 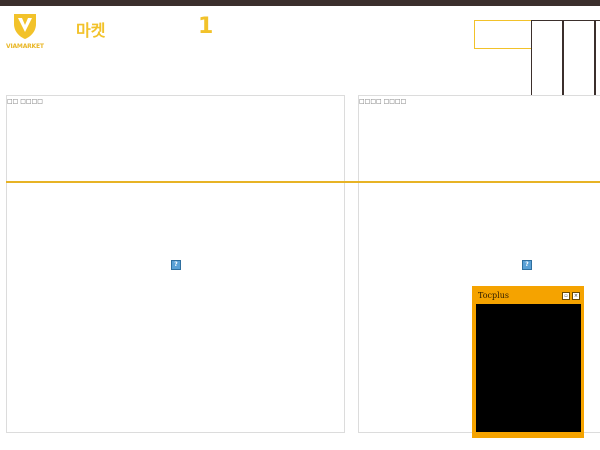 What do you see at coordinates (25, 46) in the screenshot?
I see `logo-text: VIAMARKET` at bounding box center [25, 46].